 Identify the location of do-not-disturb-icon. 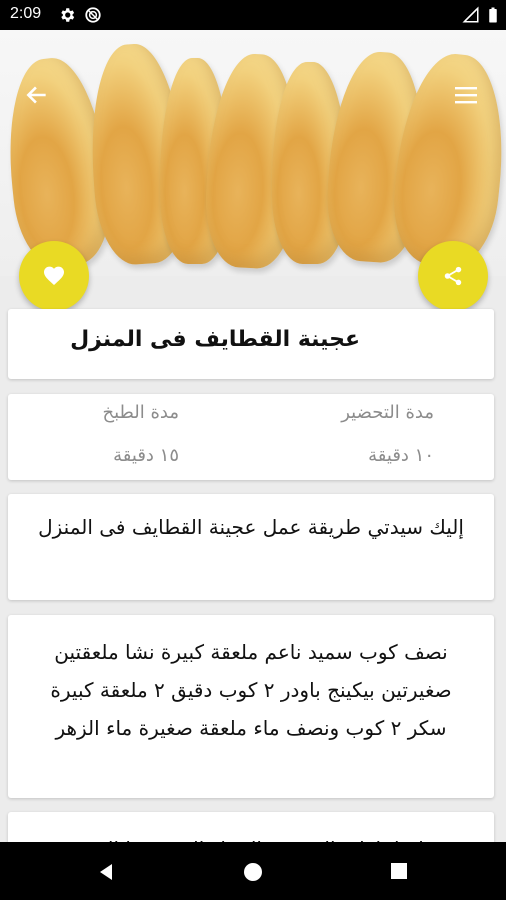
(93, 15).